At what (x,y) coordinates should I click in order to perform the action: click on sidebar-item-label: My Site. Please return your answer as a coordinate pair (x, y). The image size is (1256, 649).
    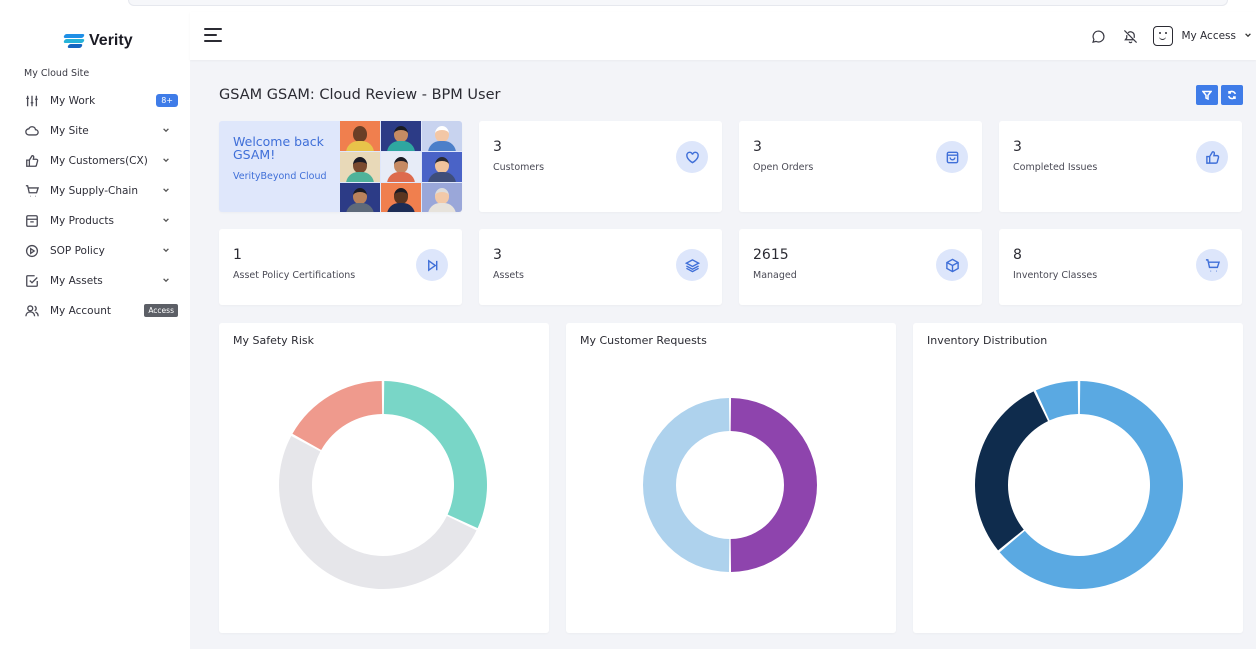
    Looking at the image, I should click on (69, 131).